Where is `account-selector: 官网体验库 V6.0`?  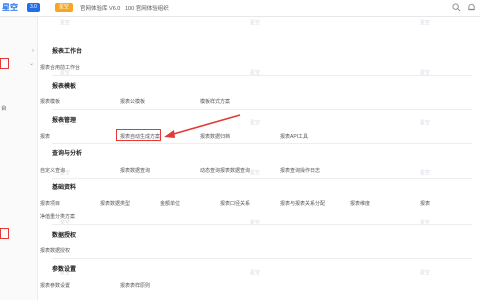
account-selector: 官网体验库 V6.0 is located at coordinates (100, 8).